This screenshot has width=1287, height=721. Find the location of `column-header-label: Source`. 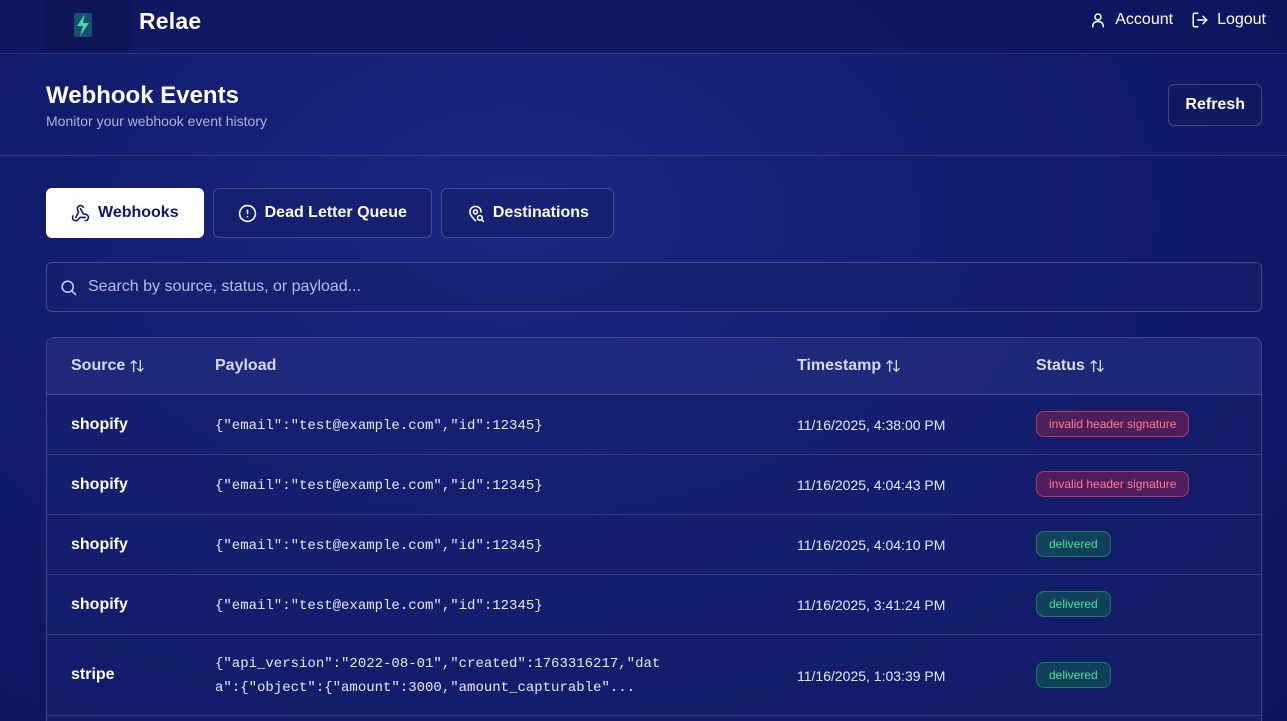

column-header-label: Source is located at coordinates (98, 365).